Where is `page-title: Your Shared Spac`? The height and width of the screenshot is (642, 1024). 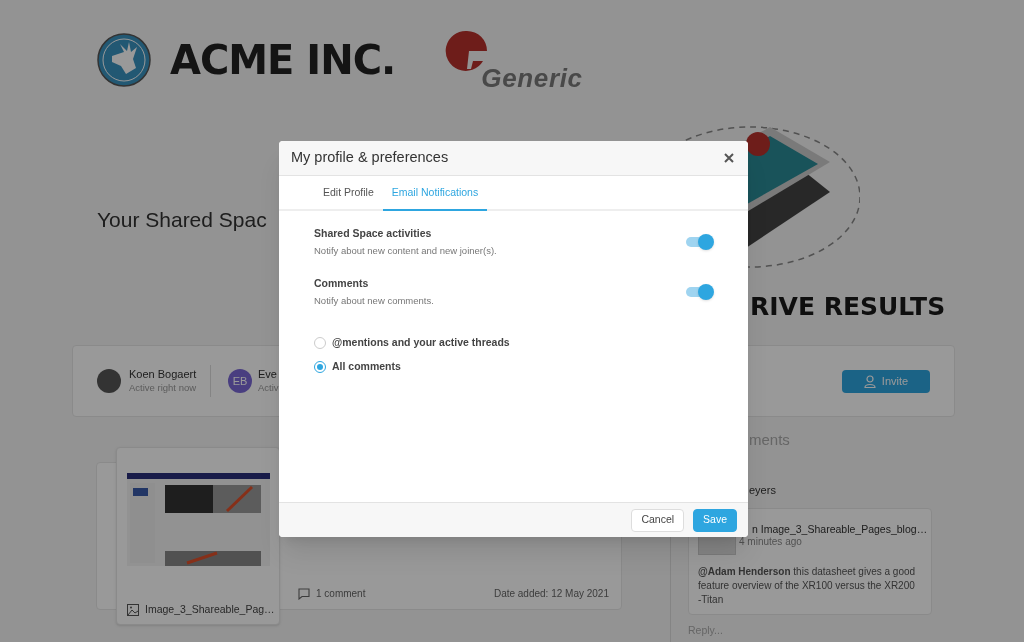
page-title: Your Shared Spac is located at coordinates (182, 220).